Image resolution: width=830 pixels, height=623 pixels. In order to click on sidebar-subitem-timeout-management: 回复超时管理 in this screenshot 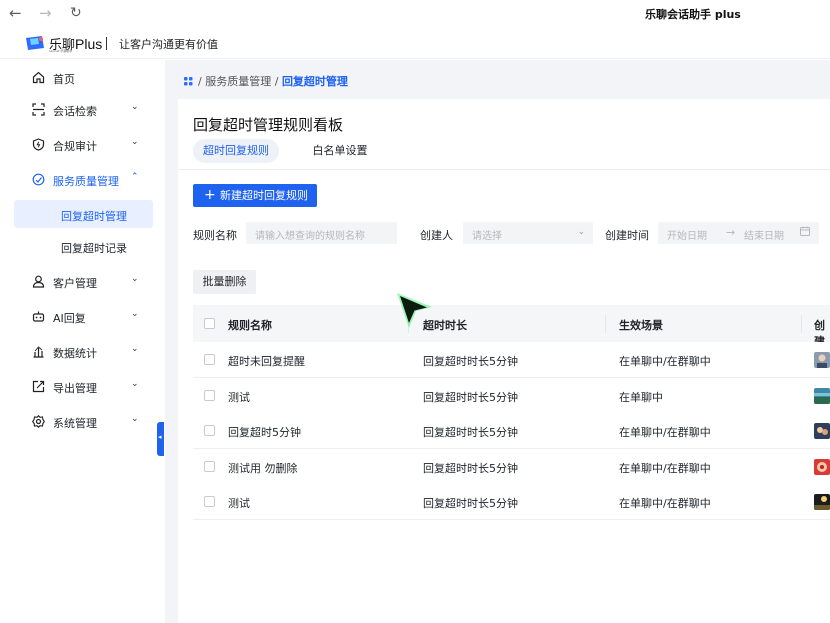, I will do `click(83, 214)`.